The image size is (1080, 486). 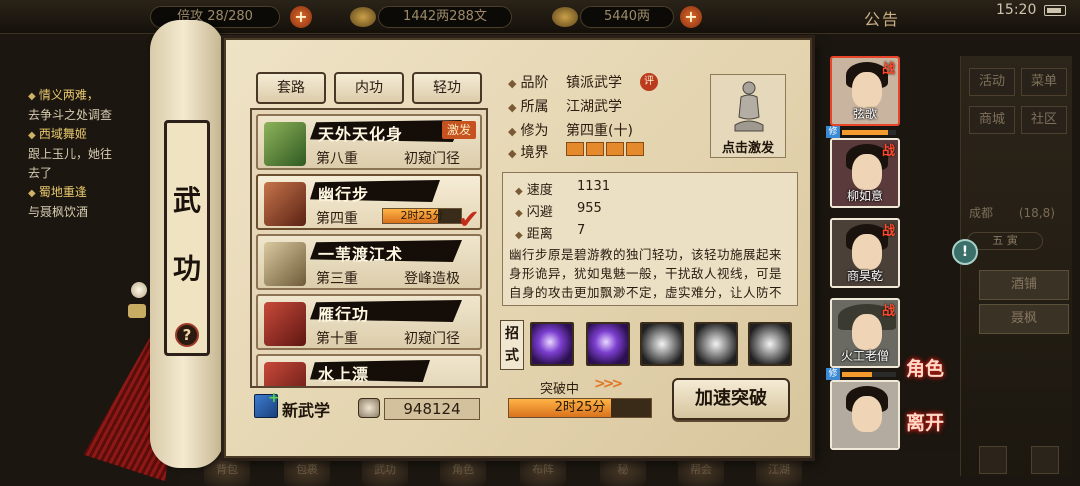 What do you see at coordinates (369, 408) in the screenshot?
I see `skill-points-icon` at bounding box center [369, 408].